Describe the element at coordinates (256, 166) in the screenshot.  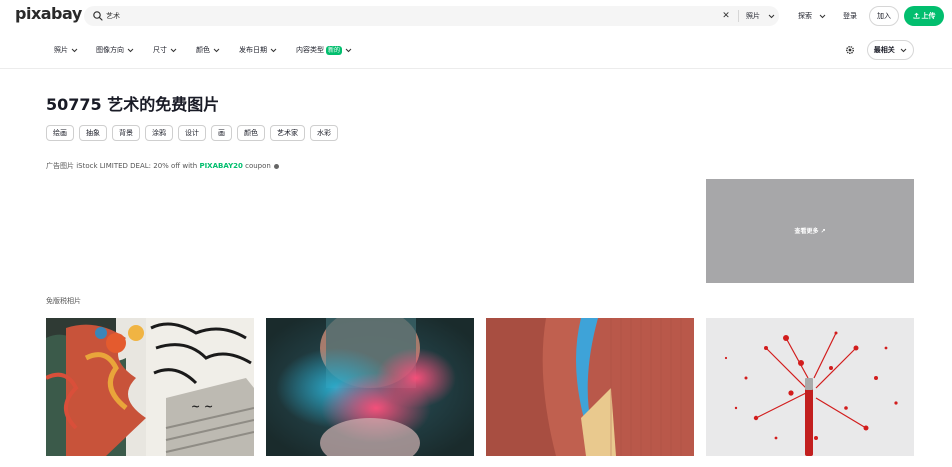
I see `ad-suffix: coupon` at that location.